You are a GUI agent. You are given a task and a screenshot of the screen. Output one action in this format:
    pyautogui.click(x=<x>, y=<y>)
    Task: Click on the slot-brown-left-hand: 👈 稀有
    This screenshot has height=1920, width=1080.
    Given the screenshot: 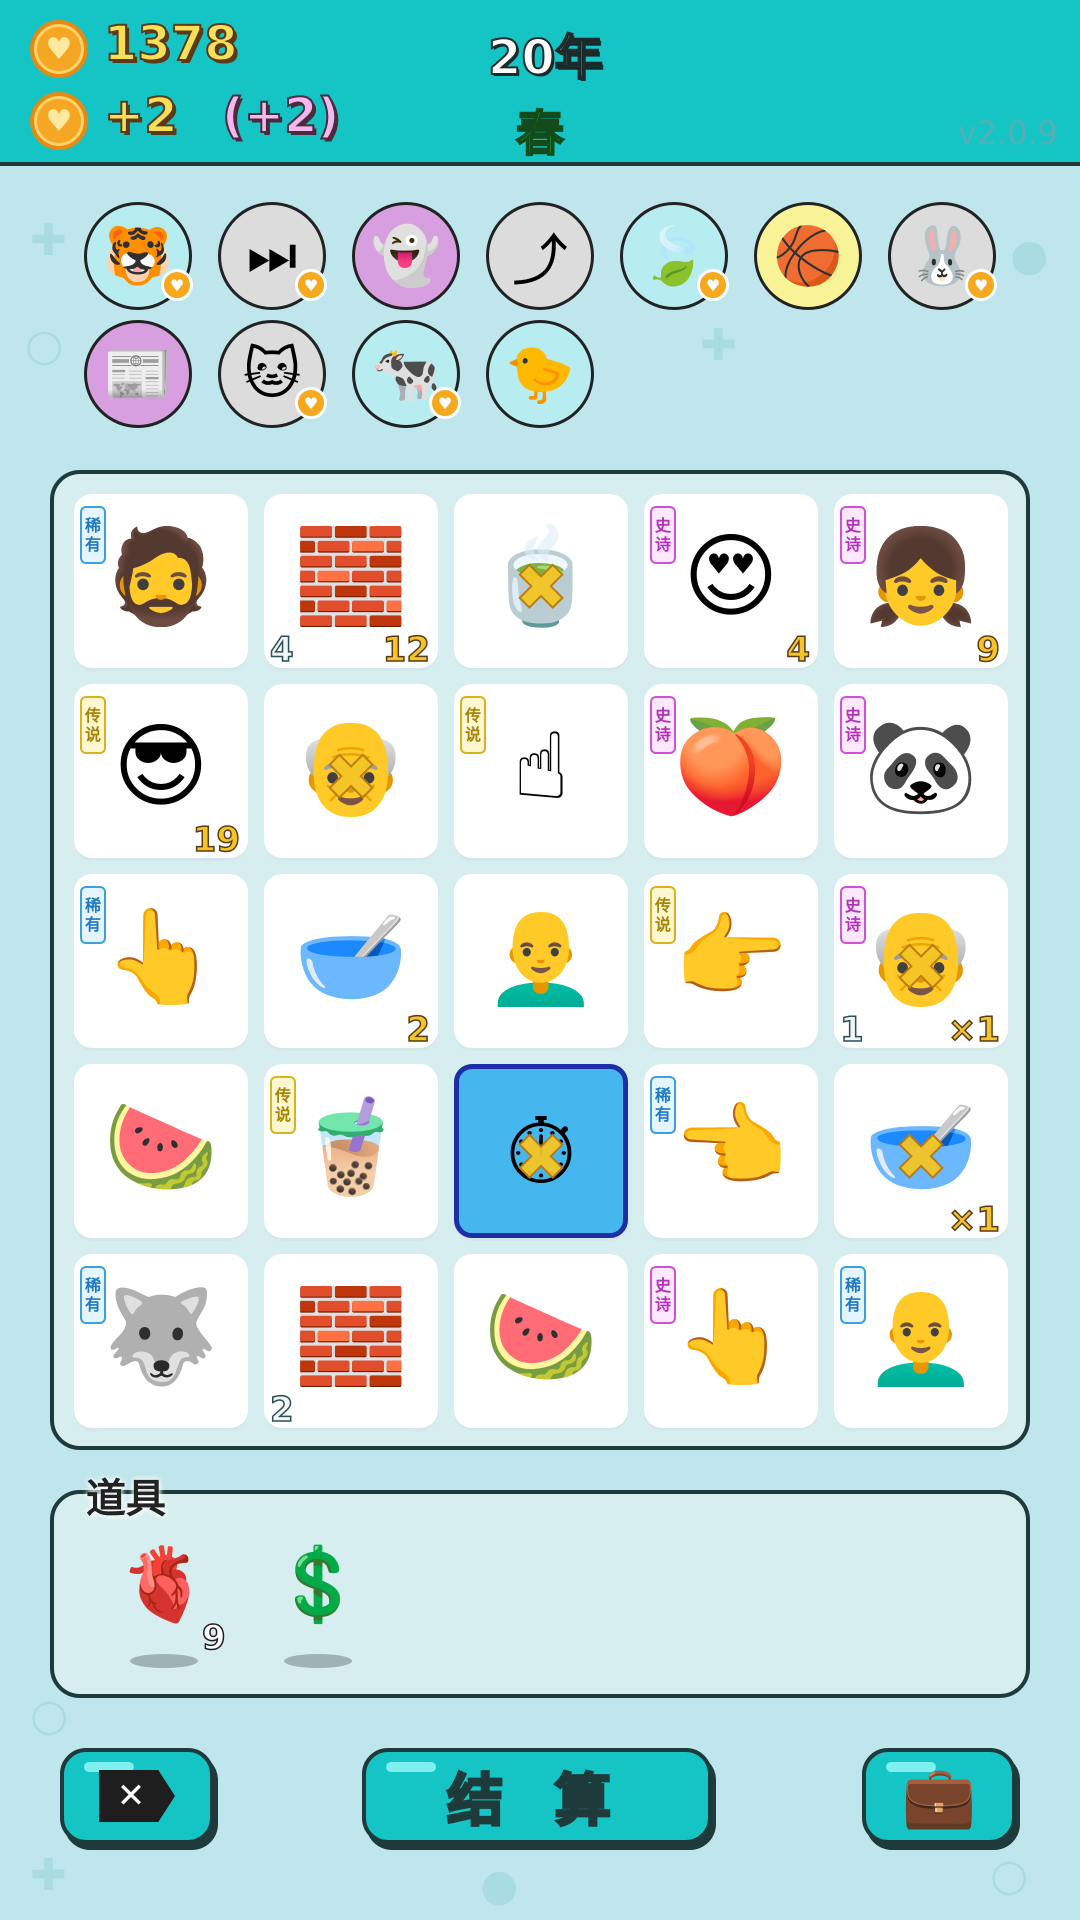 What is the action you would take?
    pyautogui.click(x=731, y=1151)
    